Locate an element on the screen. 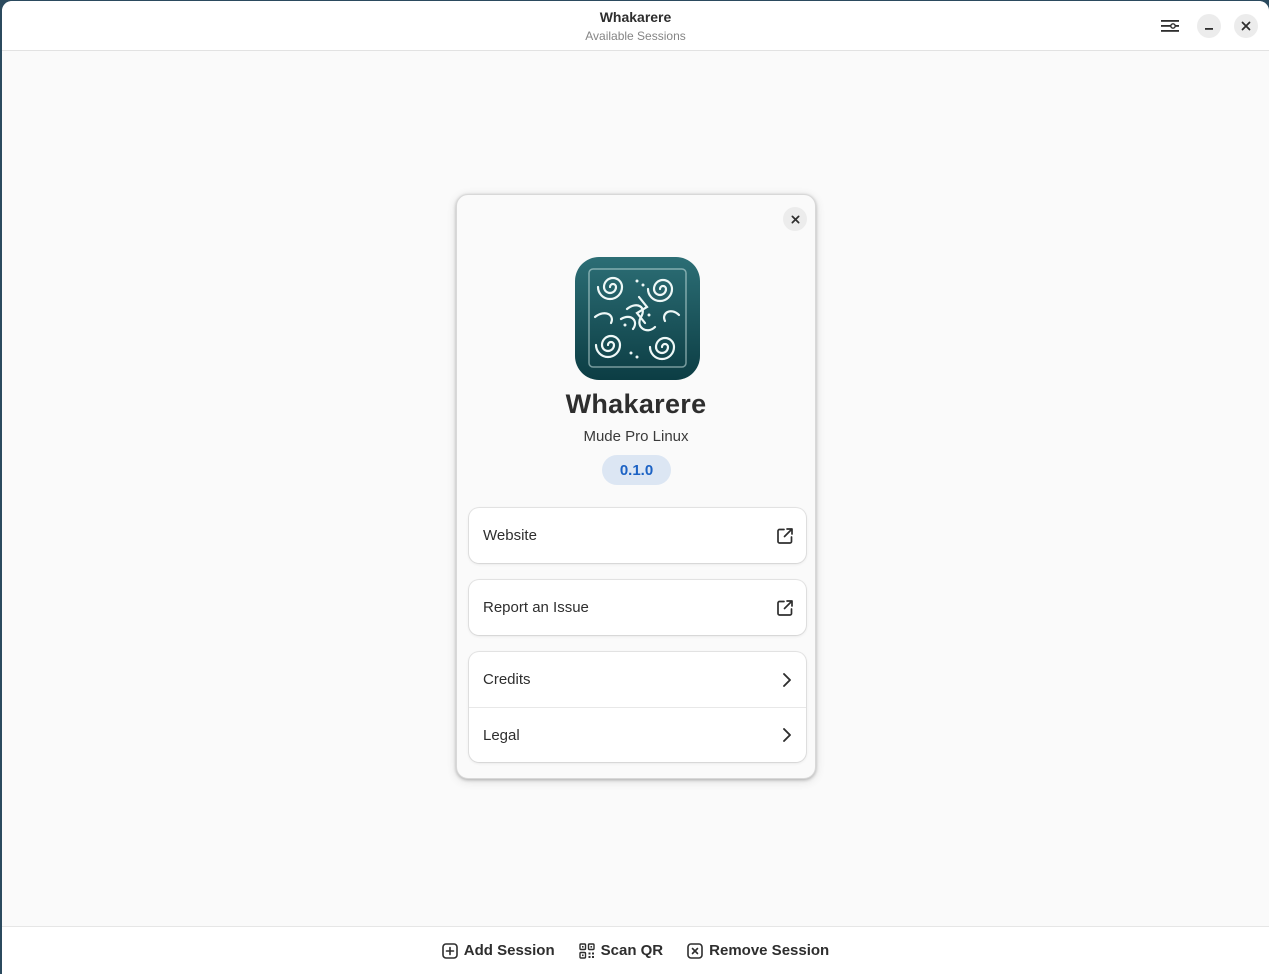  hamburger-menu-icon is located at coordinates (1170, 26).